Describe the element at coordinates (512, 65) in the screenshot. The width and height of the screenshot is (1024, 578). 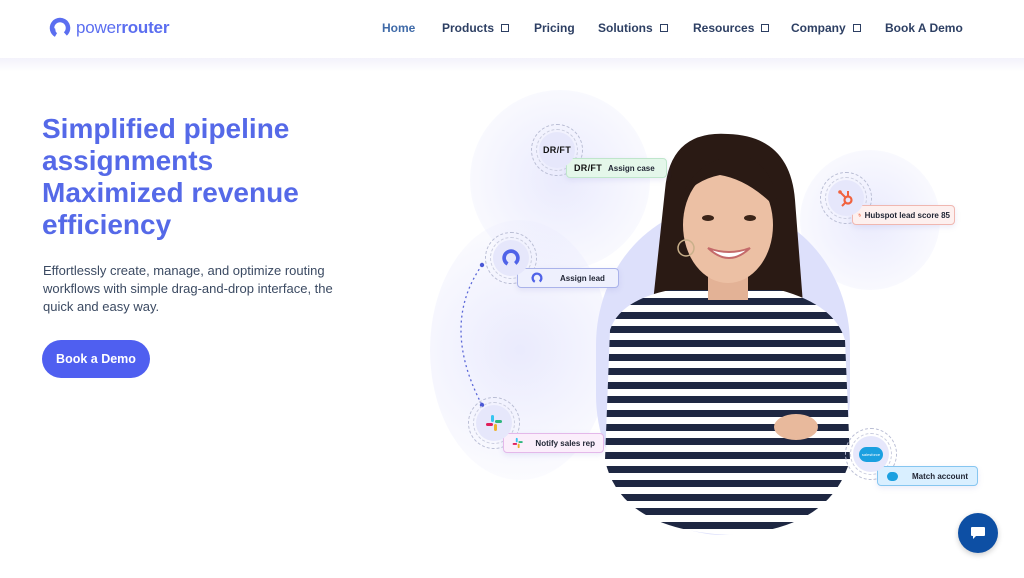
I see `header-divider` at that location.